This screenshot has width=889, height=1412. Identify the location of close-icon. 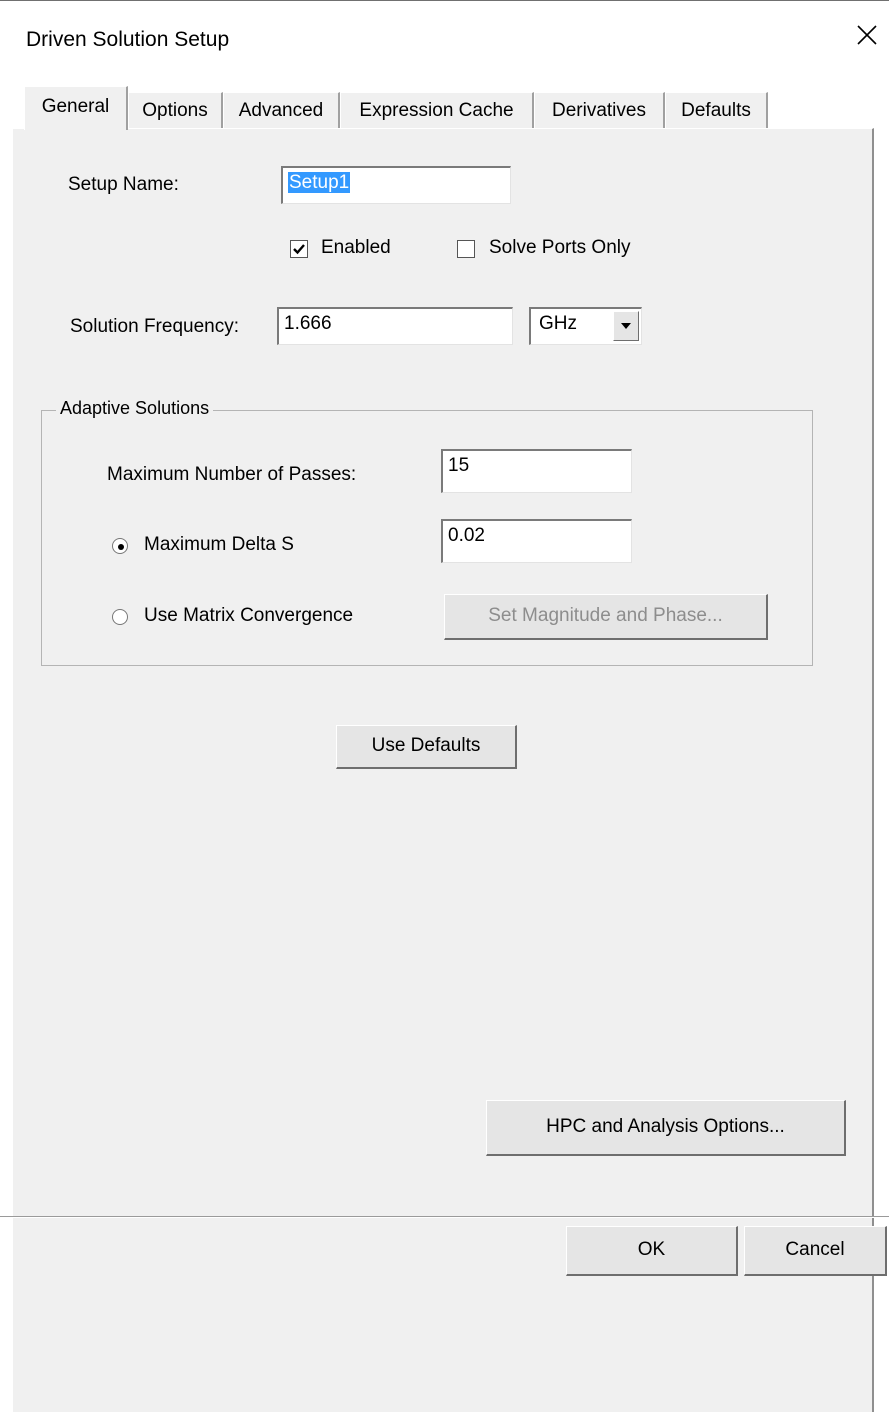
(867, 35).